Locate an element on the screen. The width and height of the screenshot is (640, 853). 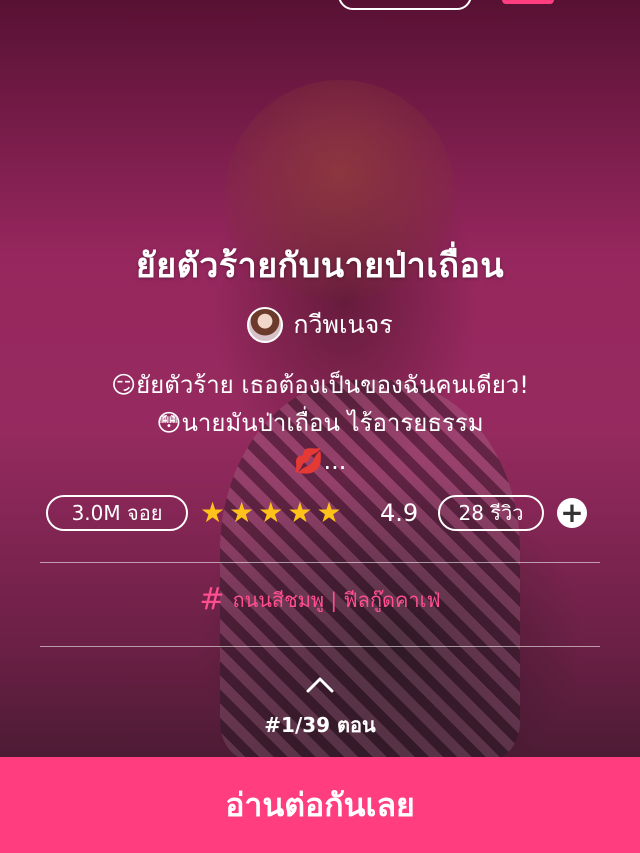
stats-row: 3.0M จอย ★ ★ ★ ★ ★ 4.9 28 รีวิว + is located at coordinates (320, 515).